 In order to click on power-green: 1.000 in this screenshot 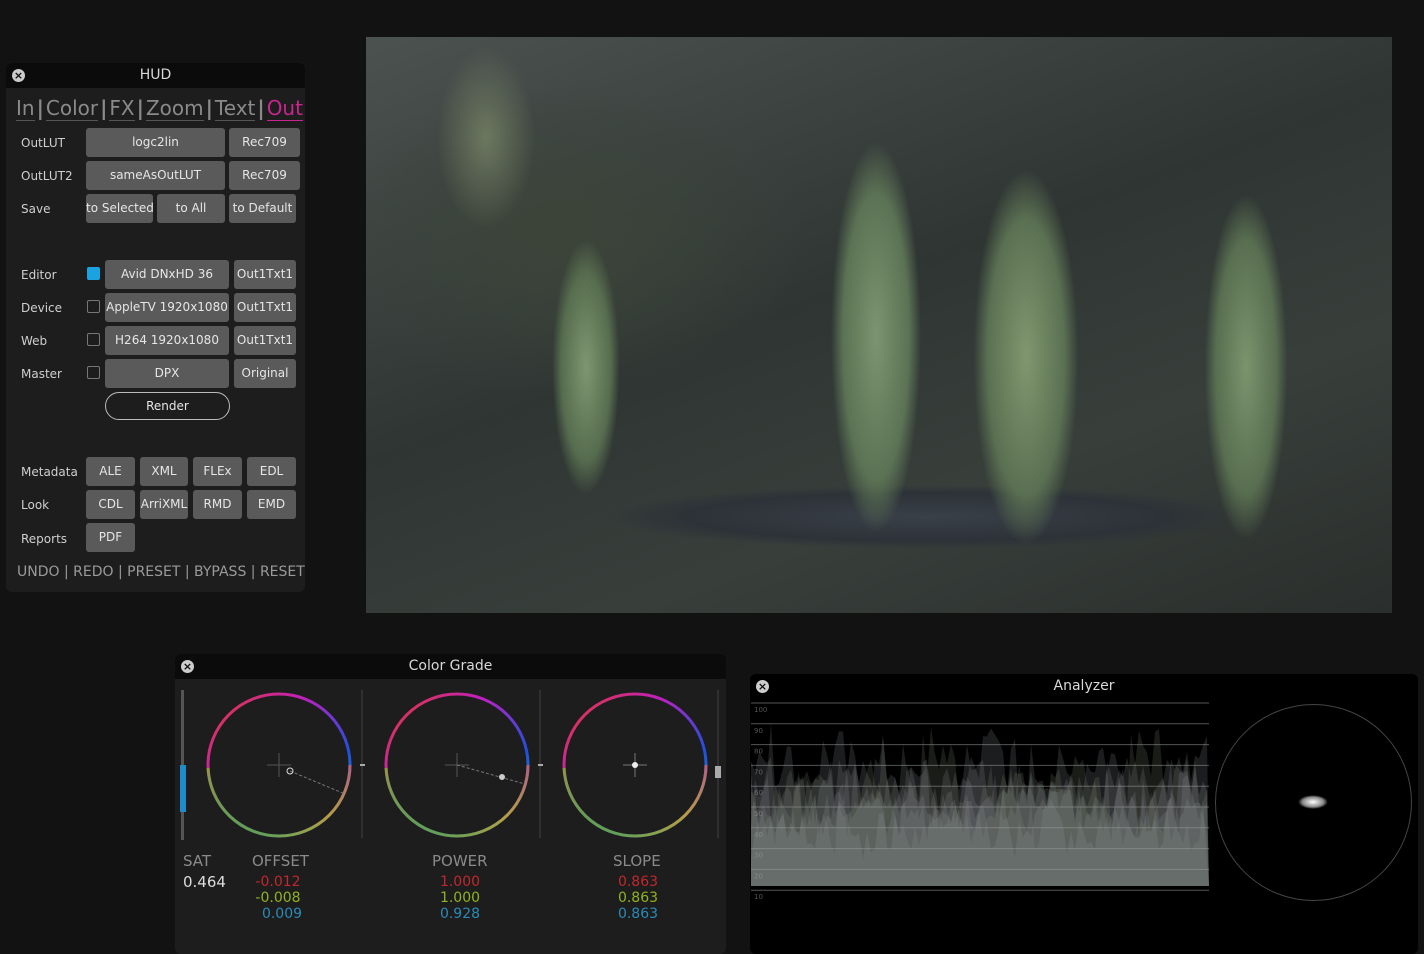, I will do `click(460, 898)`.